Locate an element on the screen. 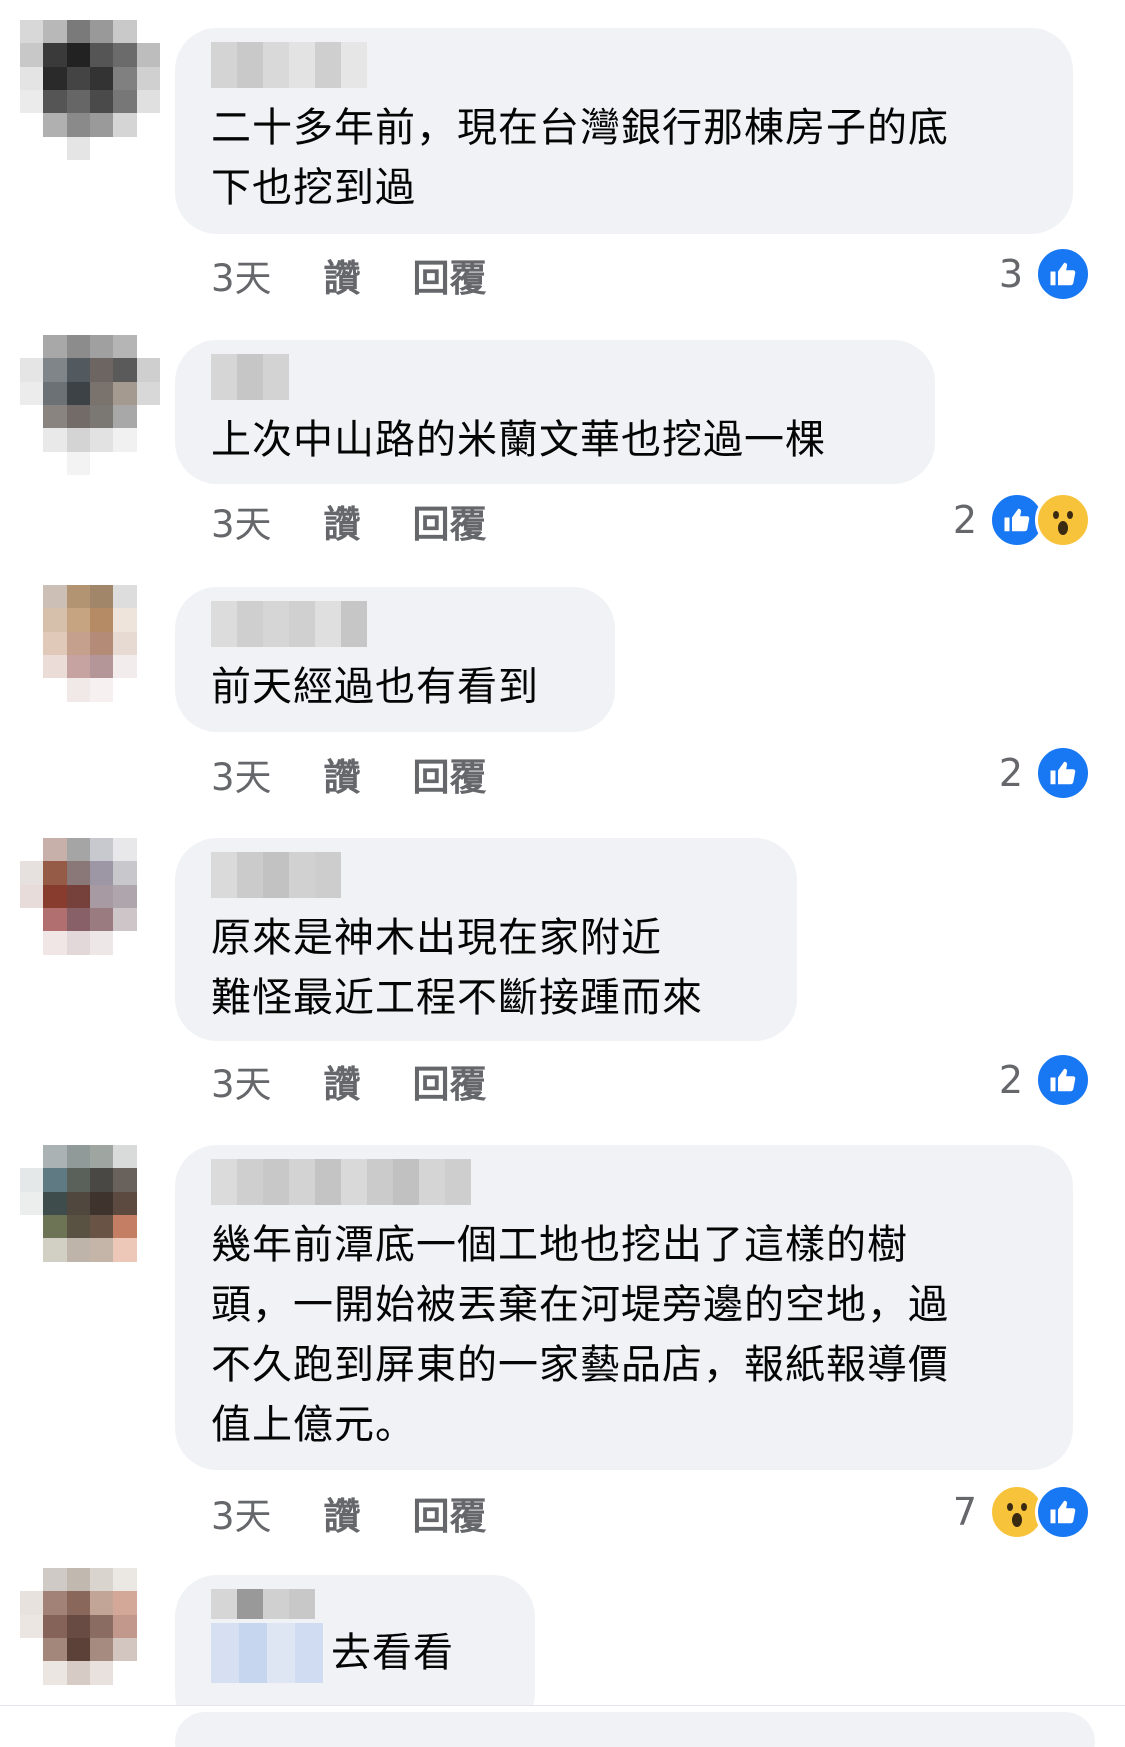  comment-text: 前天經過也有看到 is located at coordinates (375, 687).